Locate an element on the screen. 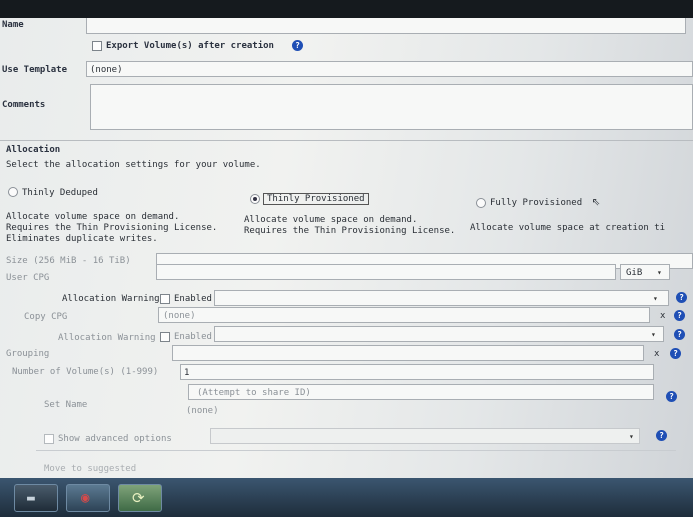 The width and height of the screenshot is (693, 517). grouping-label: Grouping is located at coordinates (28, 354).